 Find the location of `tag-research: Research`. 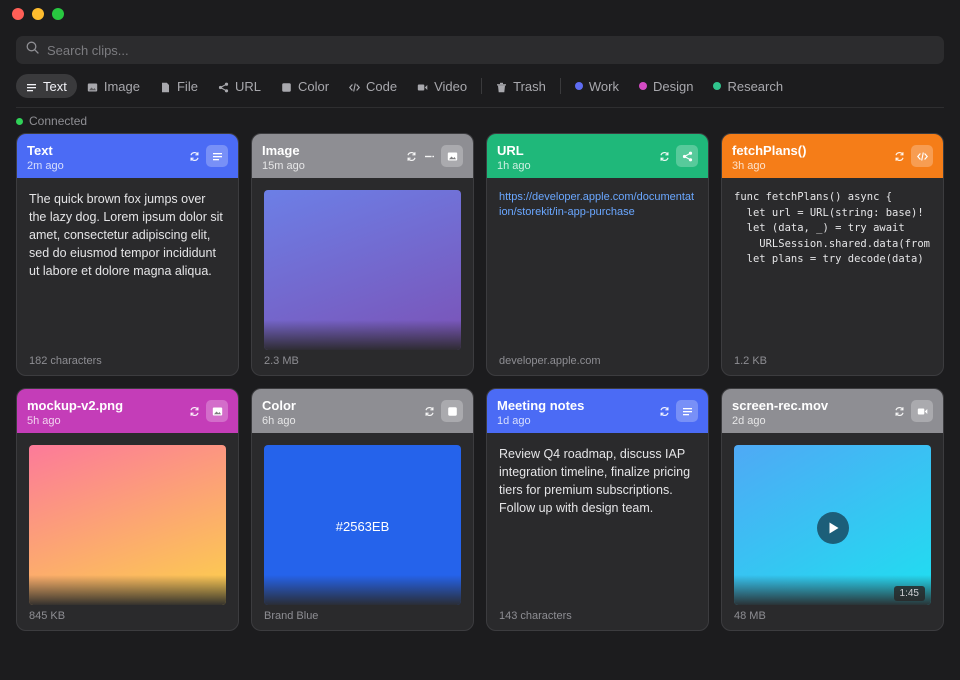

tag-research: Research is located at coordinates (748, 86).